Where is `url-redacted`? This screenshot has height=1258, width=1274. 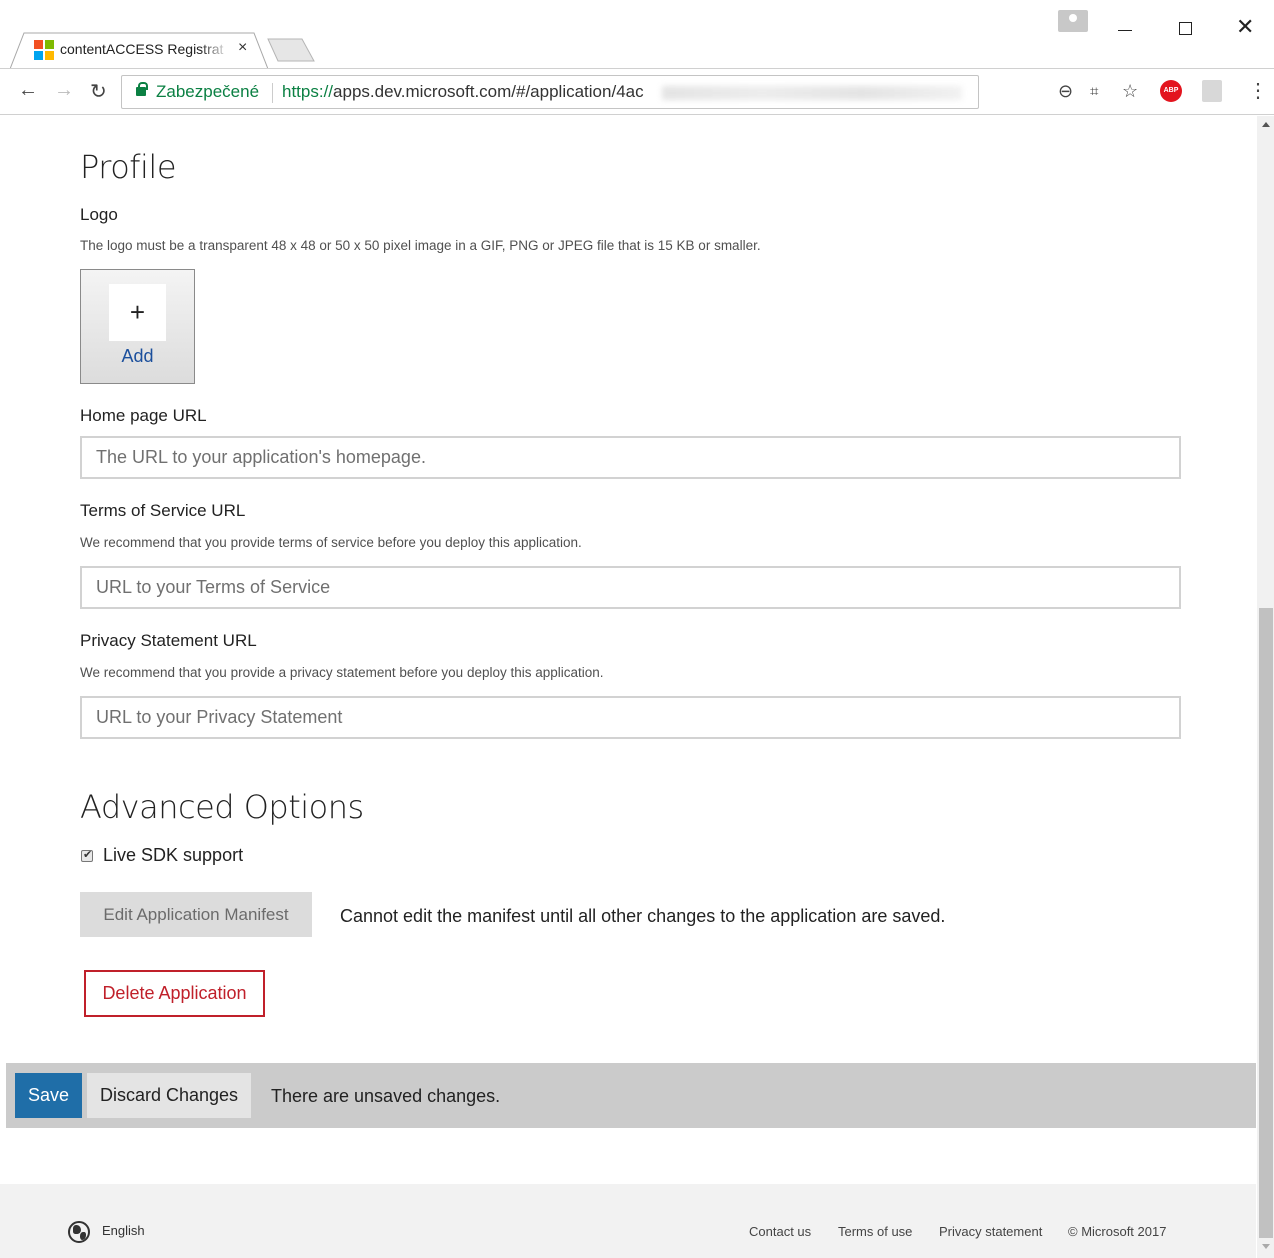 url-redacted is located at coordinates (812, 93).